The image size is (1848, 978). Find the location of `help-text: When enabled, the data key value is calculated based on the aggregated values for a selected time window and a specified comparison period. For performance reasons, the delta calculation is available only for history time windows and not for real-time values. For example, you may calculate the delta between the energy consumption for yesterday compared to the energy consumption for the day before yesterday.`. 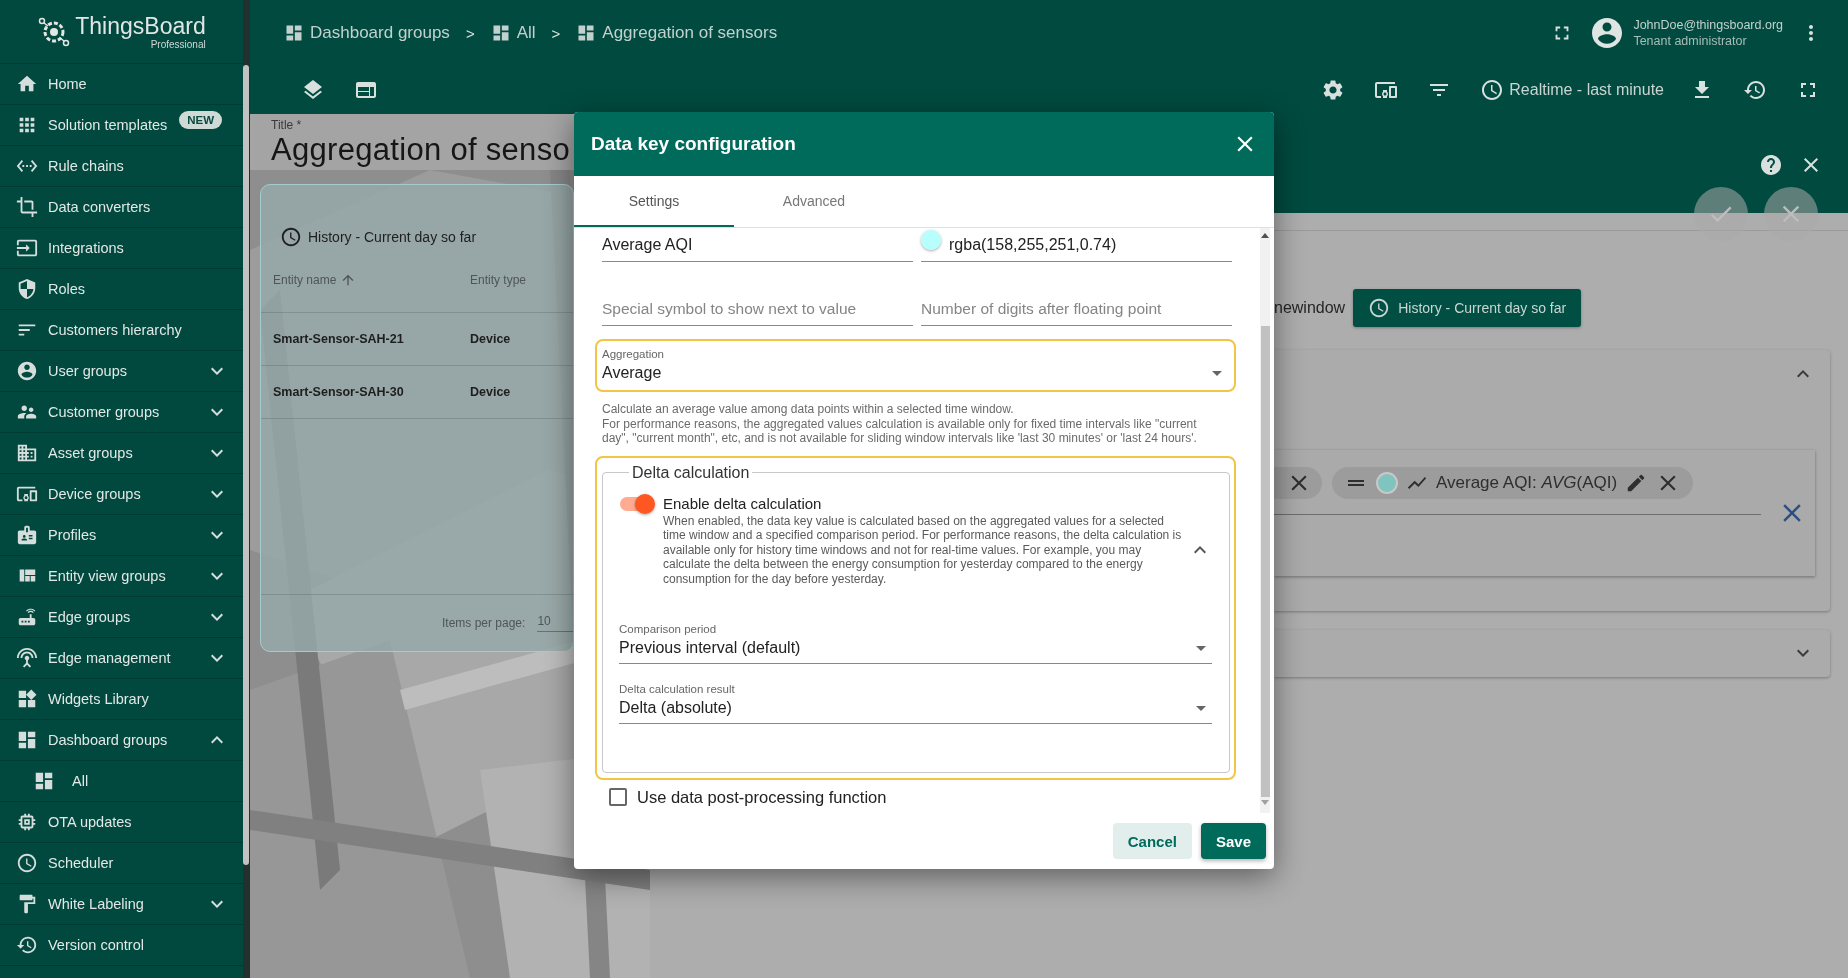

help-text: When enabled, the data key value is calculated based on the aggregated values for a selected time window and a specified comparison period. For performance reasons, the delta calculation is available only for history time windows and not for real-time values. For example, you may calculate the delta between the energy consumption for yesterday compared to the energy consumption for the day before yesterday. is located at coordinates (923, 549).